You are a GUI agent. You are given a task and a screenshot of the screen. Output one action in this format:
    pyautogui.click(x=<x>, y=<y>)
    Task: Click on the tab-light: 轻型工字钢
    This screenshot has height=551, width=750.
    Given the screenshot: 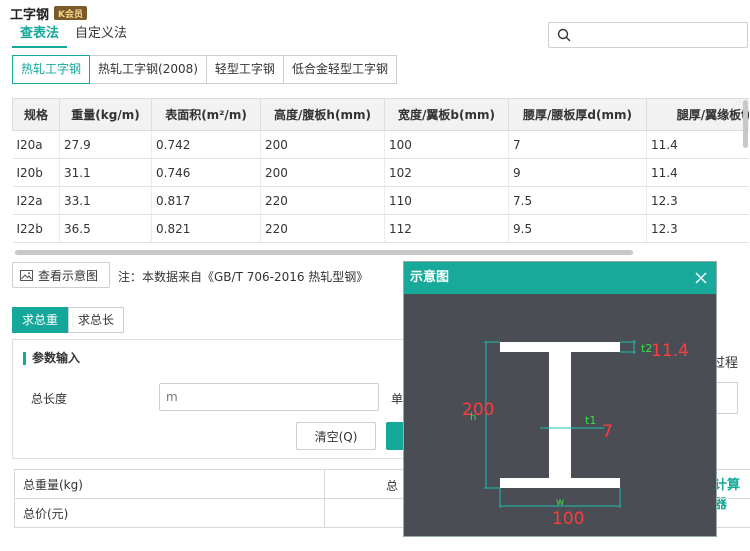 What is the action you would take?
    pyautogui.click(x=244, y=69)
    